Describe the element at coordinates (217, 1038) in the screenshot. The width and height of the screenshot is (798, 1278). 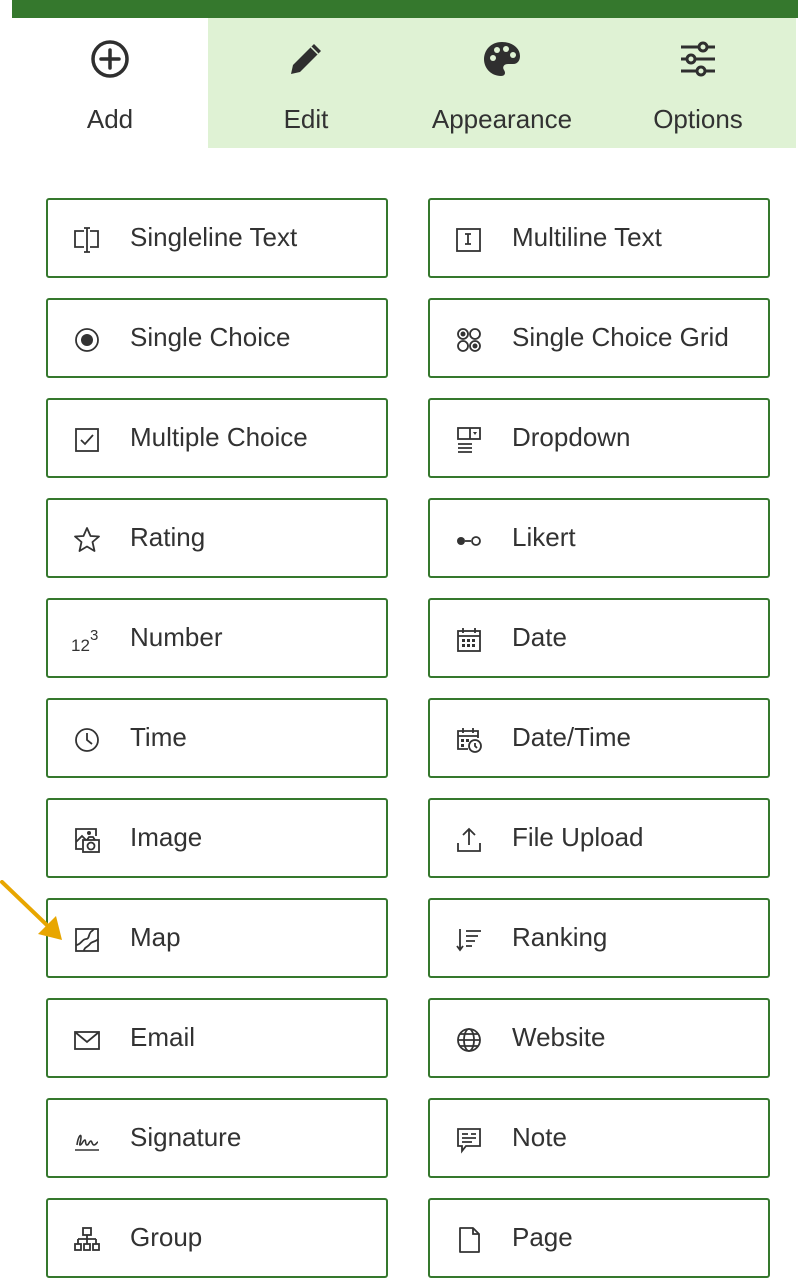
I see `email-button: Email` at that location.